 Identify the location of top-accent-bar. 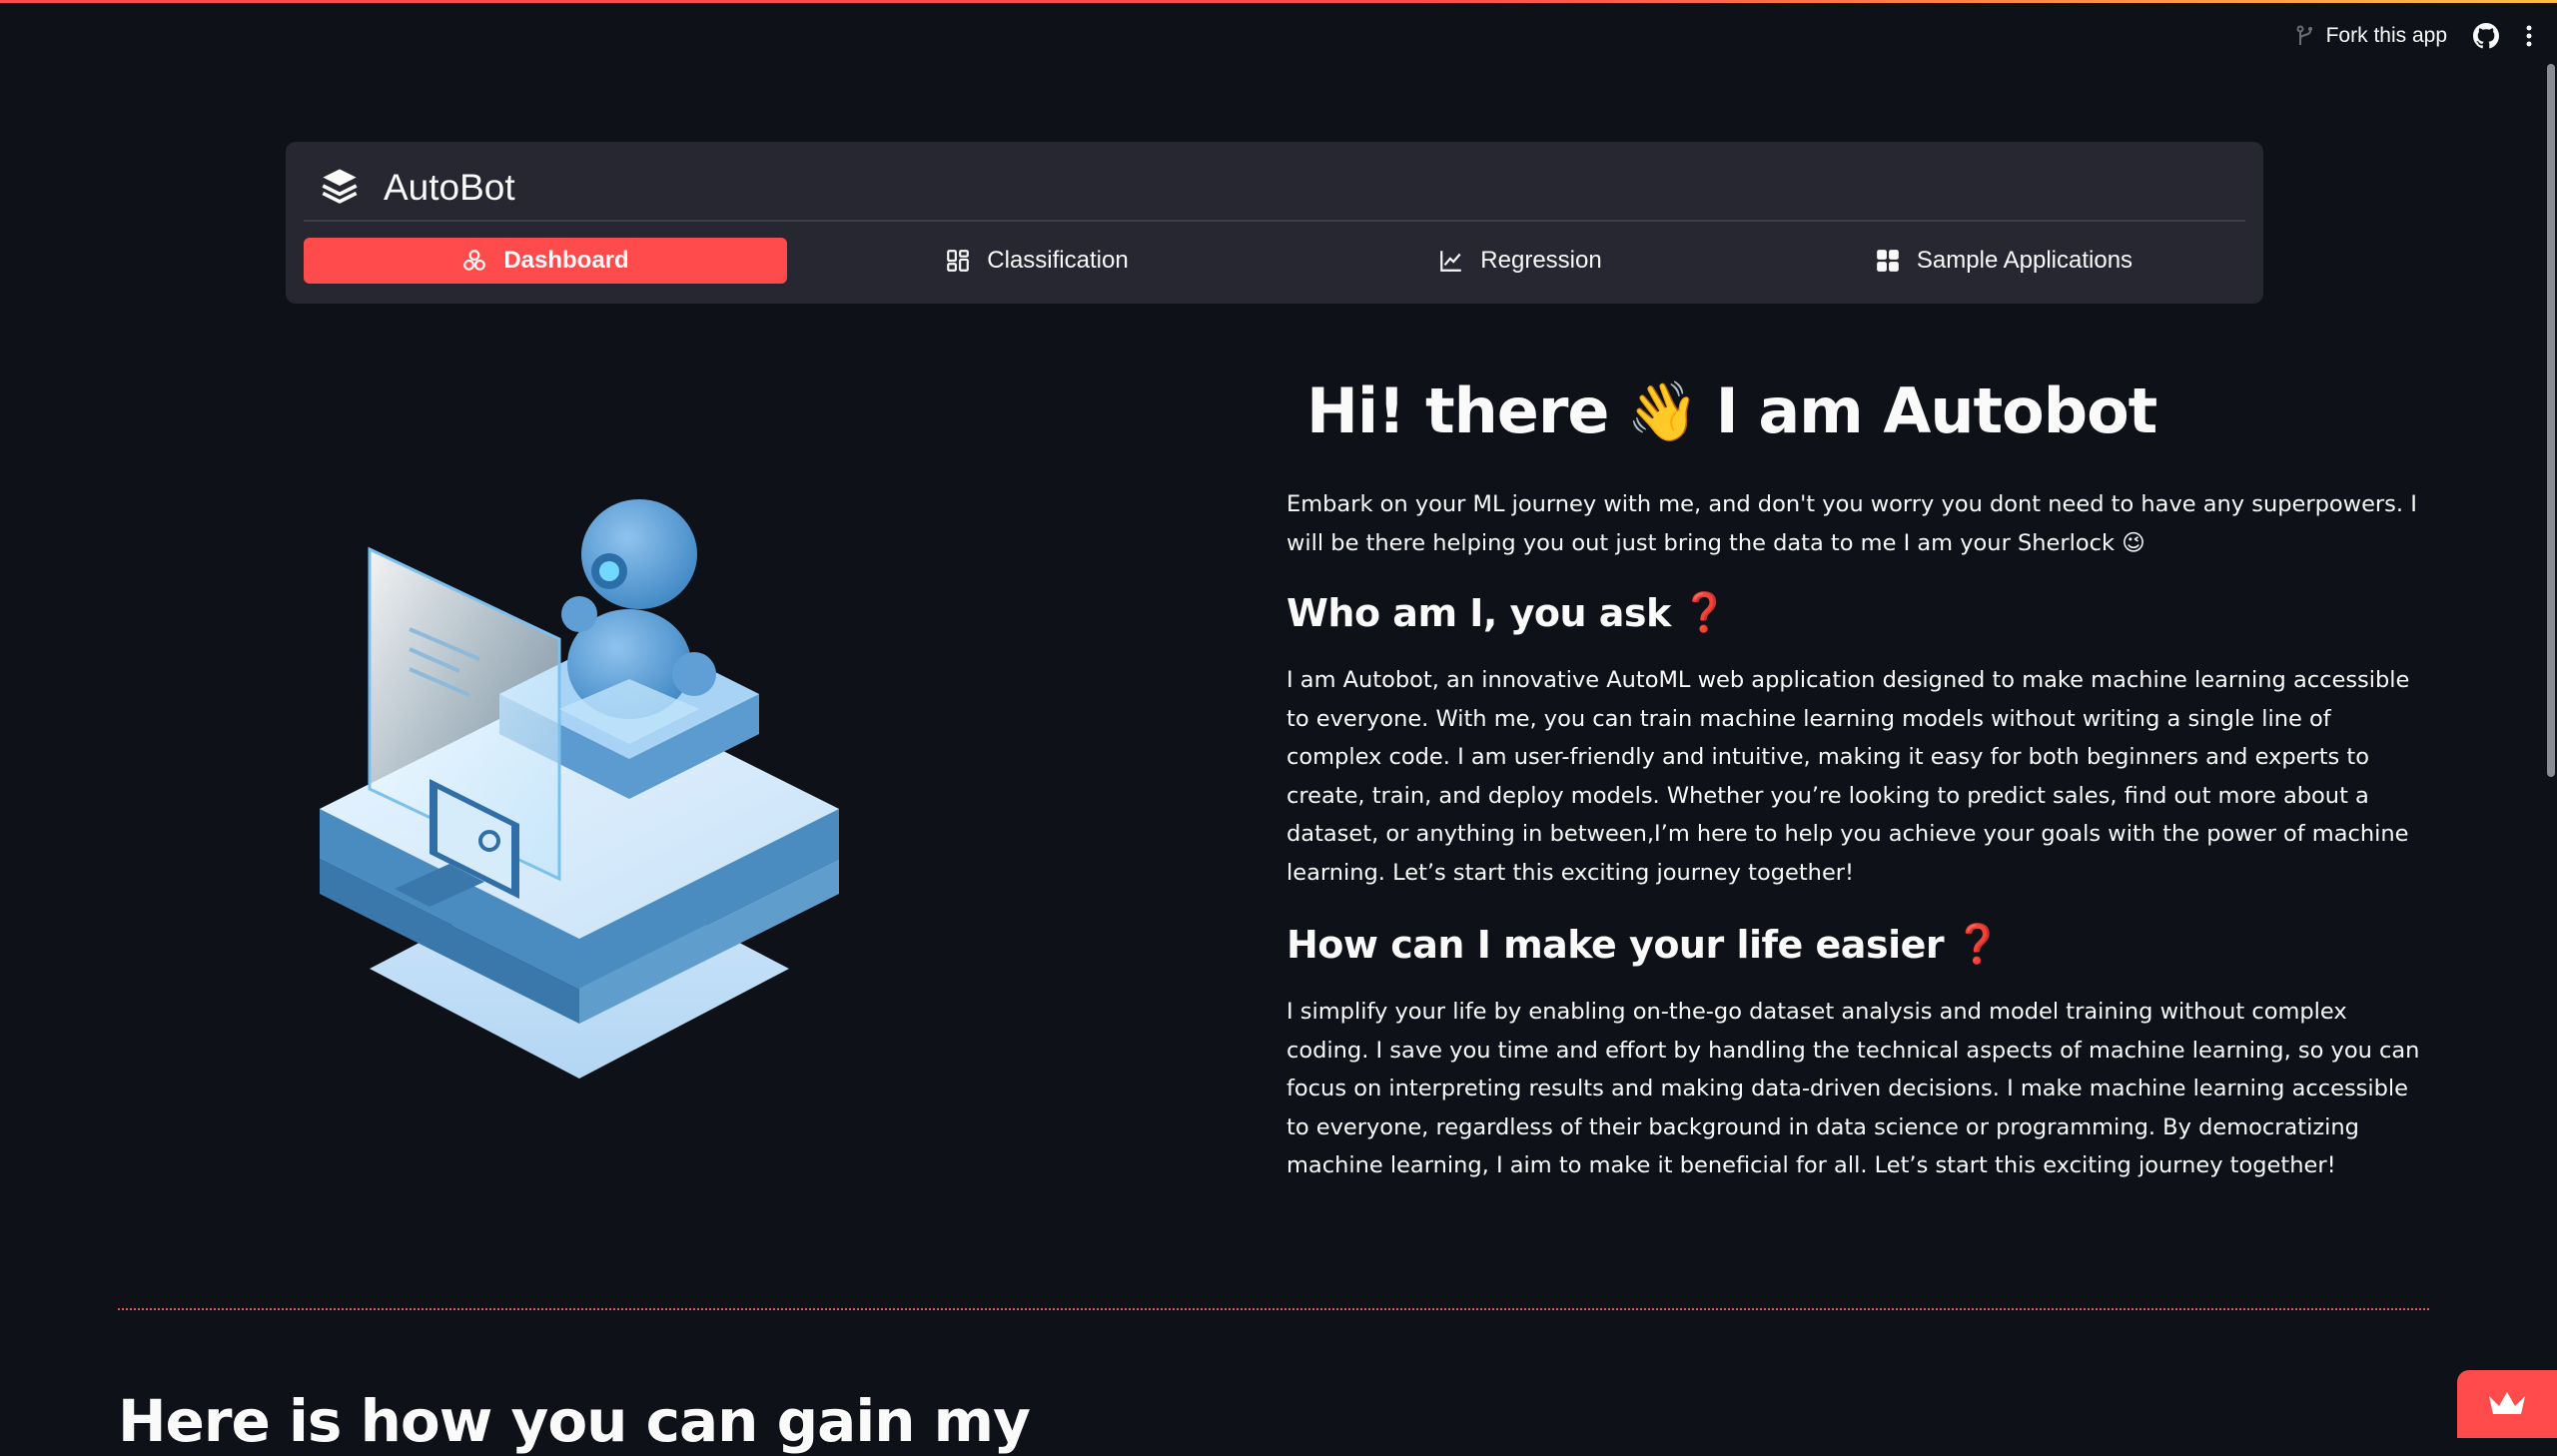
(1278, 1).